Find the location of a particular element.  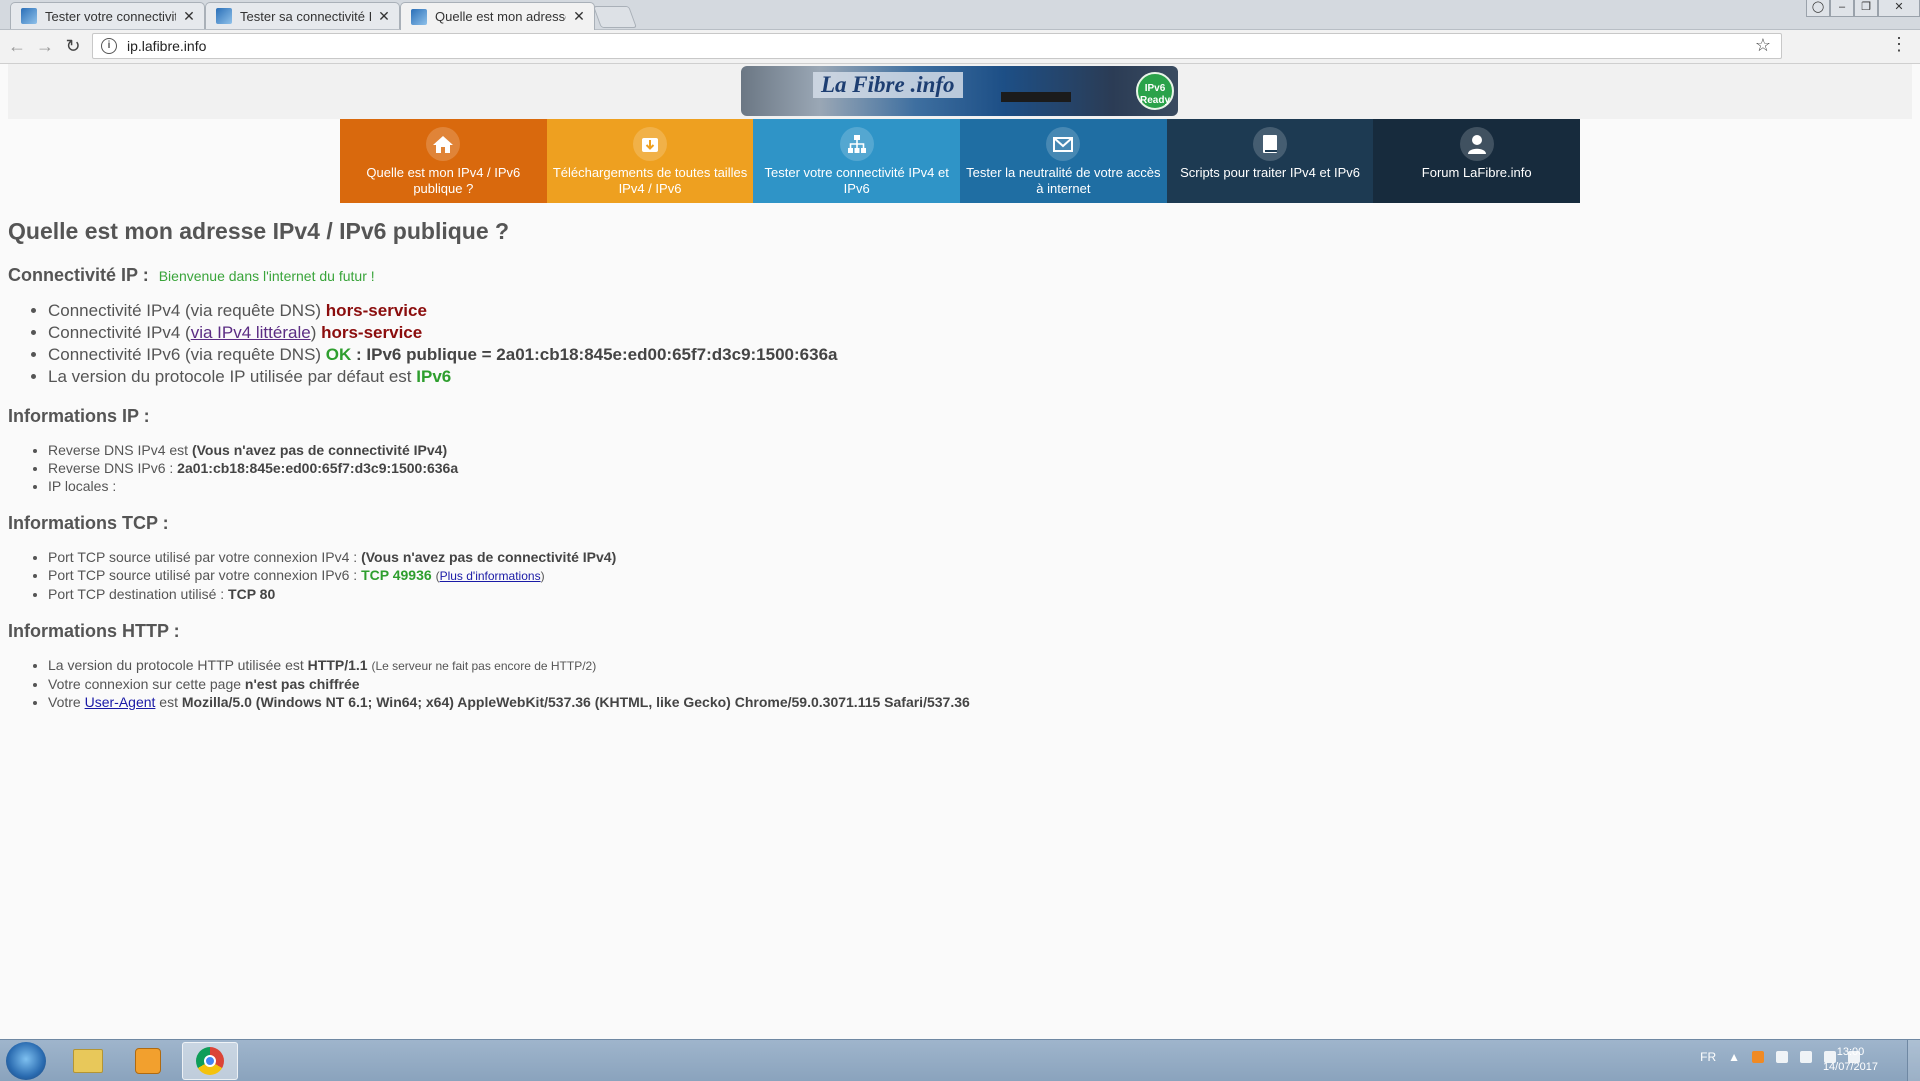

flag-icon is located at coordinates (1806, 1057).